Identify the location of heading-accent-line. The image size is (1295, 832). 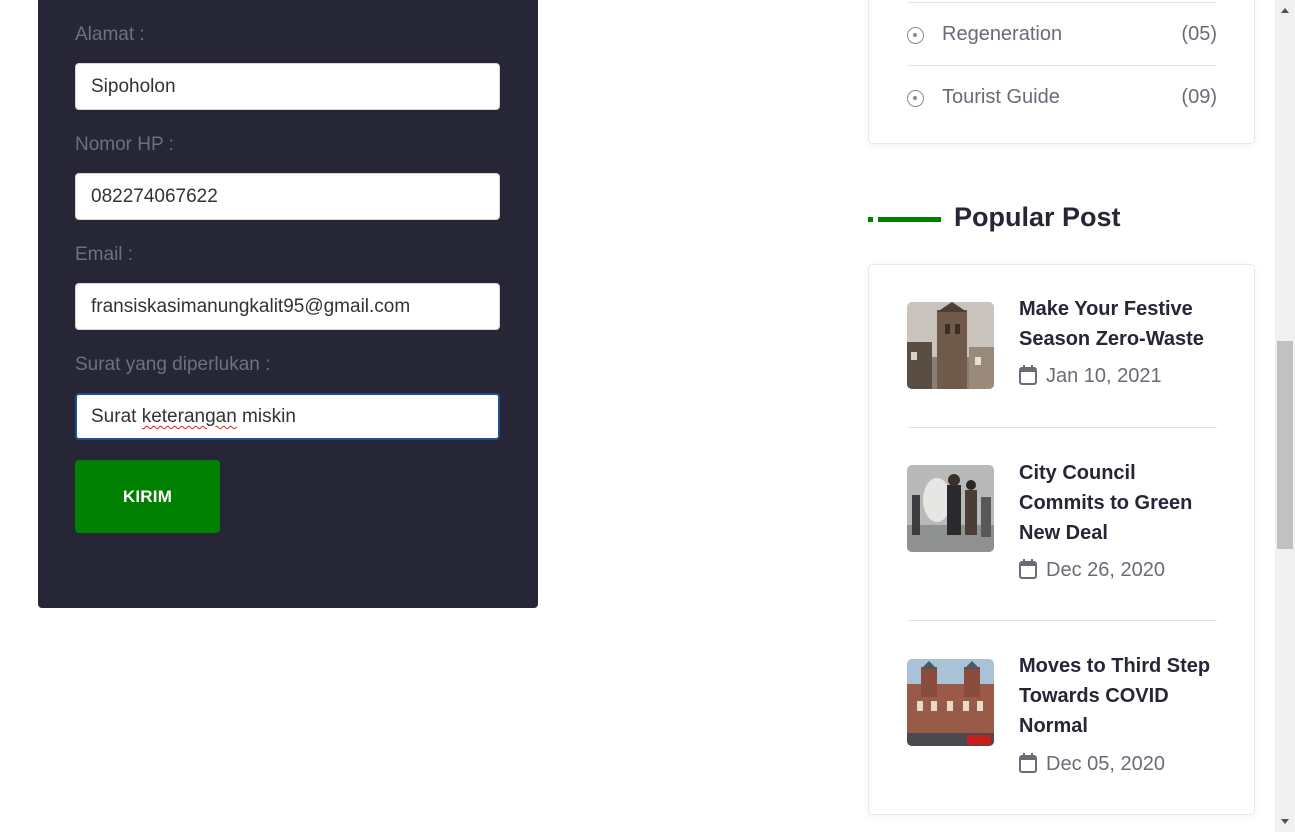
(909, 219).